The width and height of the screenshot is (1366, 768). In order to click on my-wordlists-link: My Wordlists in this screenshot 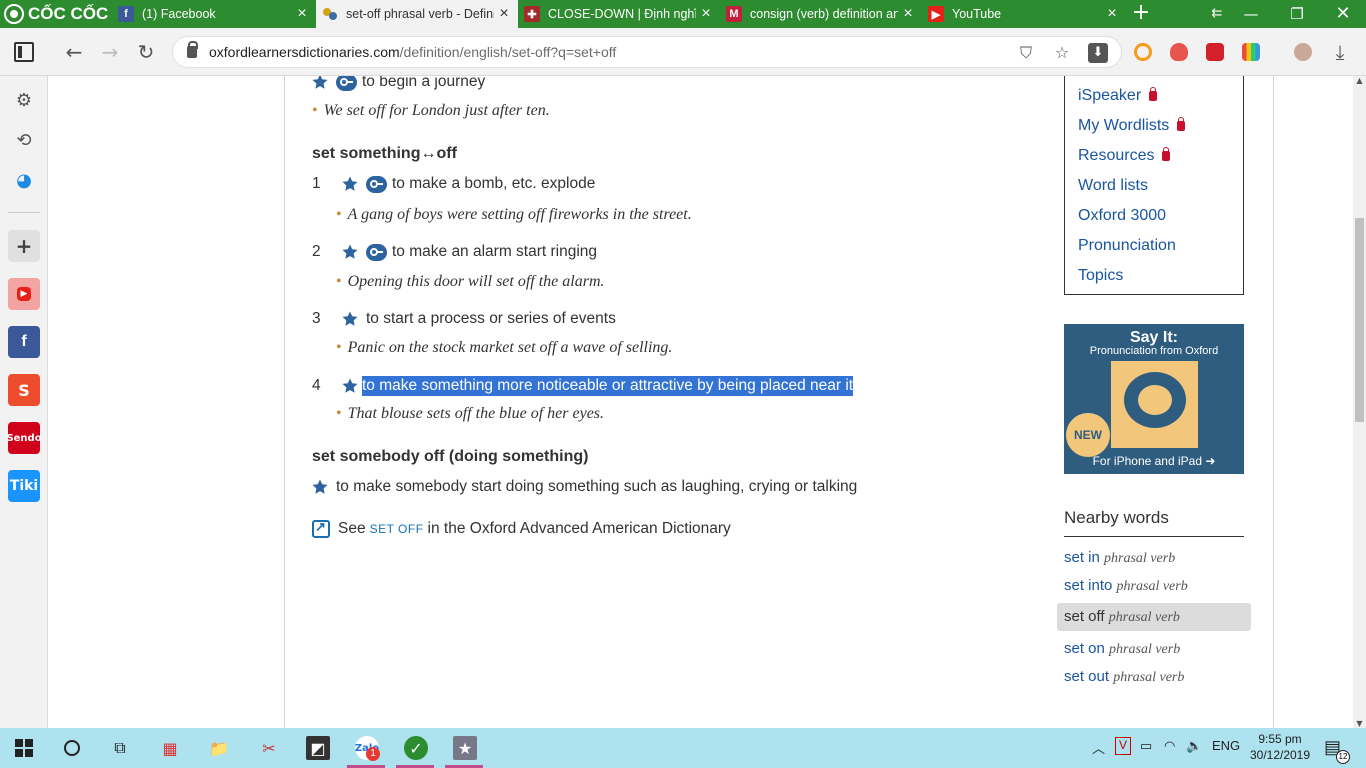, I will do `click(1132, 126)`.